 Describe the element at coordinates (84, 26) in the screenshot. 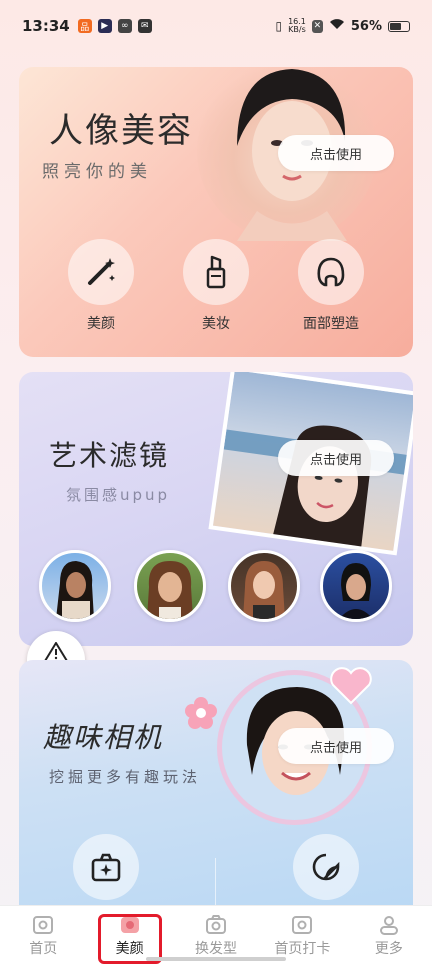

I see `notification-app-icon: 品` at that location.